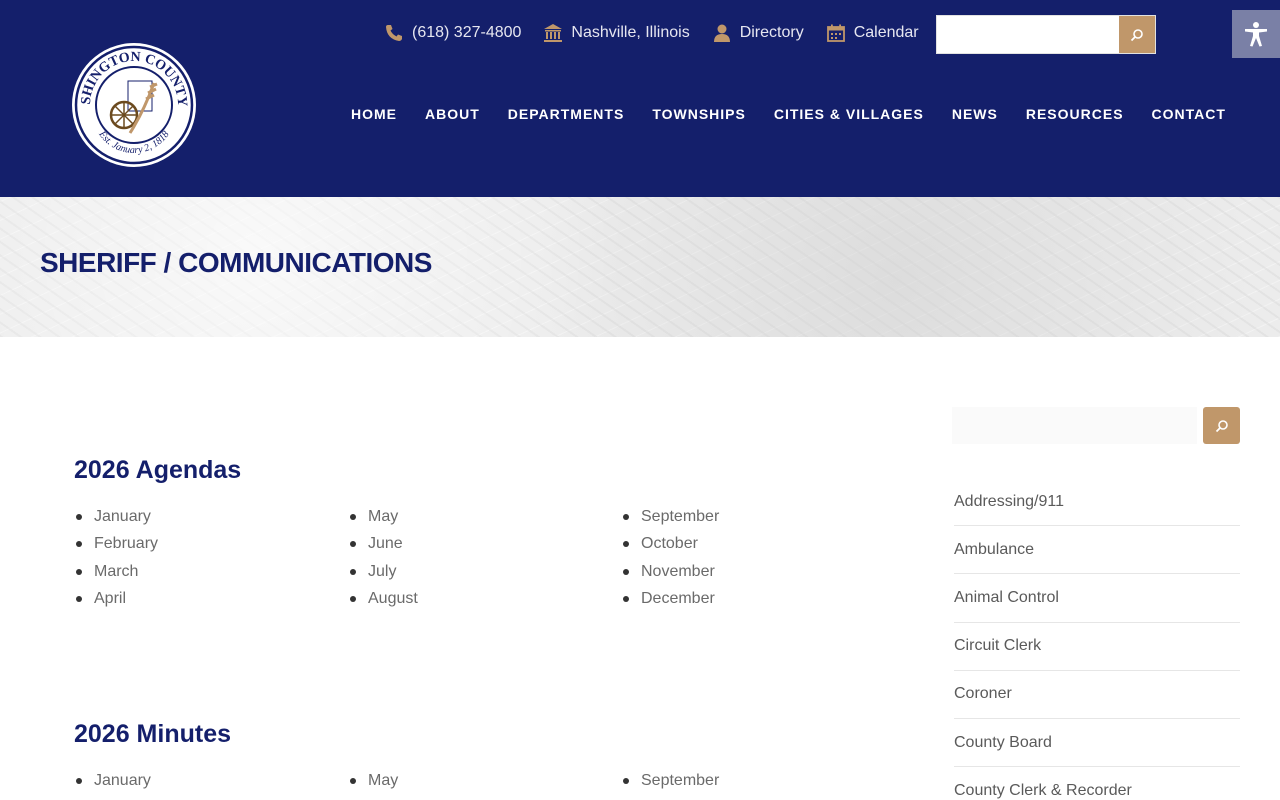 This screenshot has height=800, width=1280. I want to click on agendas-col-3: September October November December, so click(670, 557).